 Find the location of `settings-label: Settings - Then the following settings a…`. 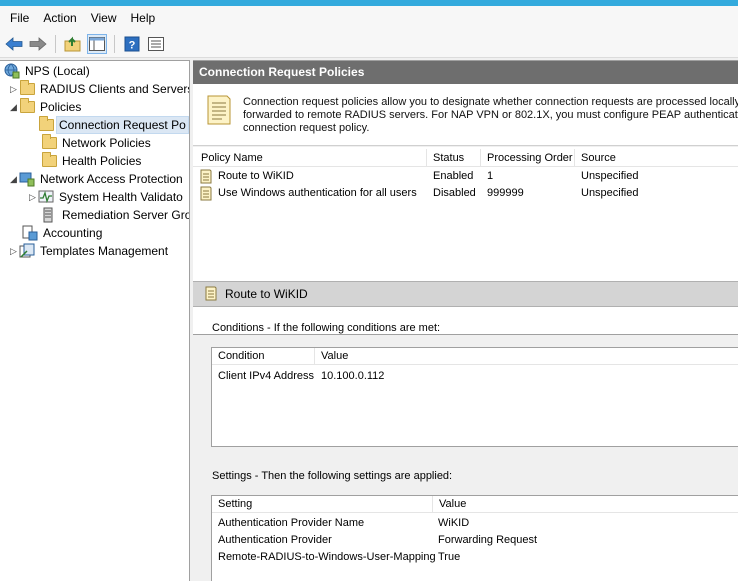

settings-label: Settings - Then the following settings a… is located at coordinates (332, 476).